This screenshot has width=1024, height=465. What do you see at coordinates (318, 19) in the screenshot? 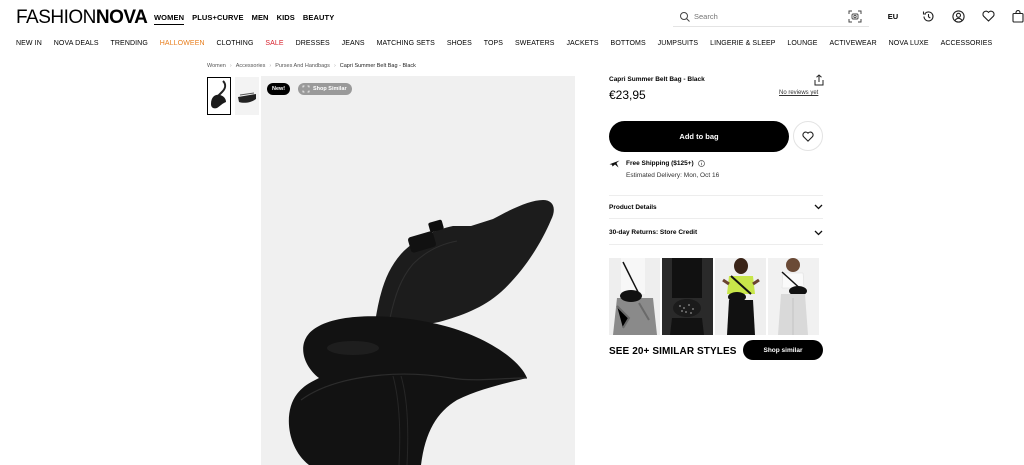
I see `nav-beauty: BEAUTY` at bounding box center [318, 19].